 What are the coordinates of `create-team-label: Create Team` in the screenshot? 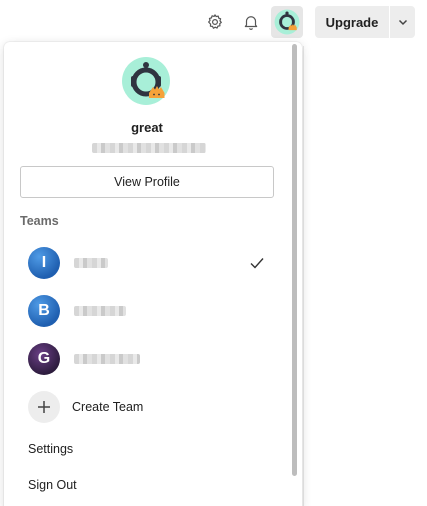 It's located at (108, 407).